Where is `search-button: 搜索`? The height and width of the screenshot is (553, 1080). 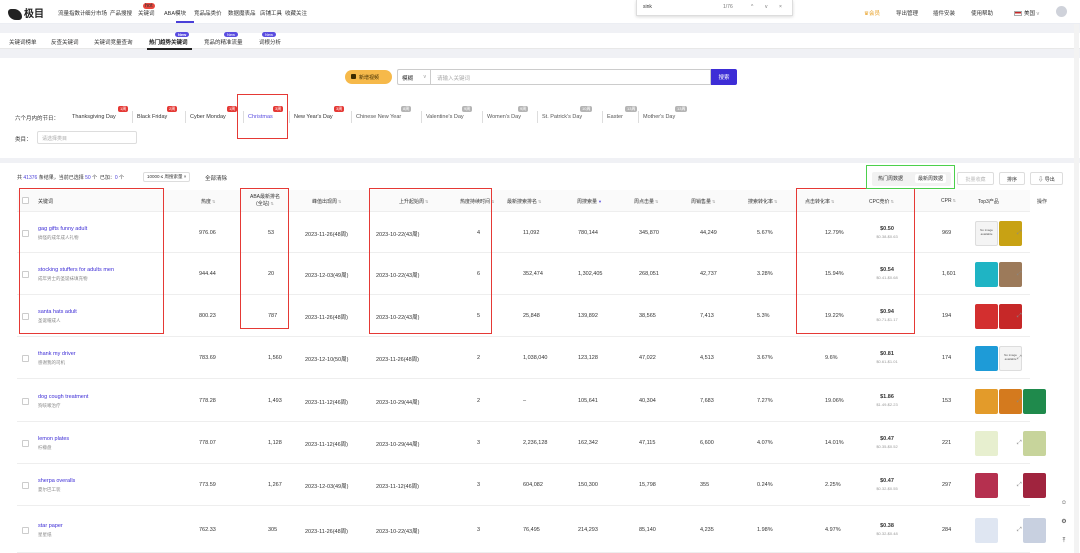 search-button: 搜索 is located at coordinates (724, 77).